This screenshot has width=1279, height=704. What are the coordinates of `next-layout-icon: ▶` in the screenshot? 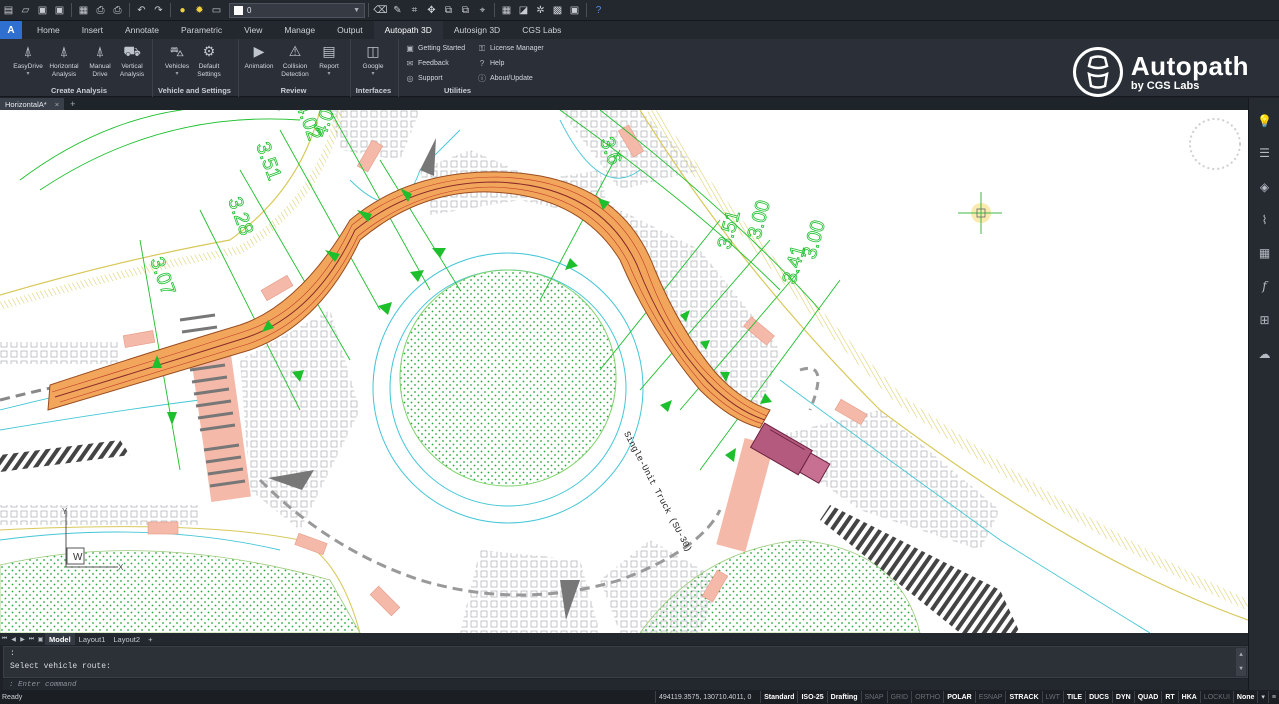 It's located at (22, 639).